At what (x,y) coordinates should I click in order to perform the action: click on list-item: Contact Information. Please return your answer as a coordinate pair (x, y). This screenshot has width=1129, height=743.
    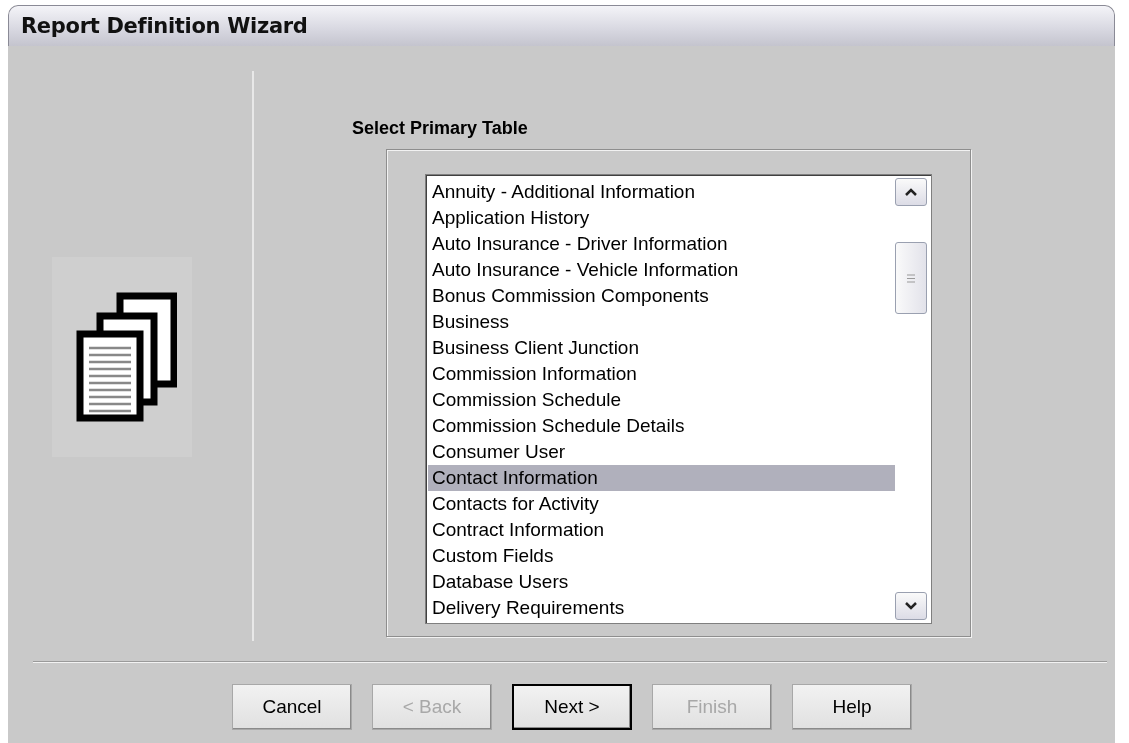
    Looking at the image, I should click on (661, 478).